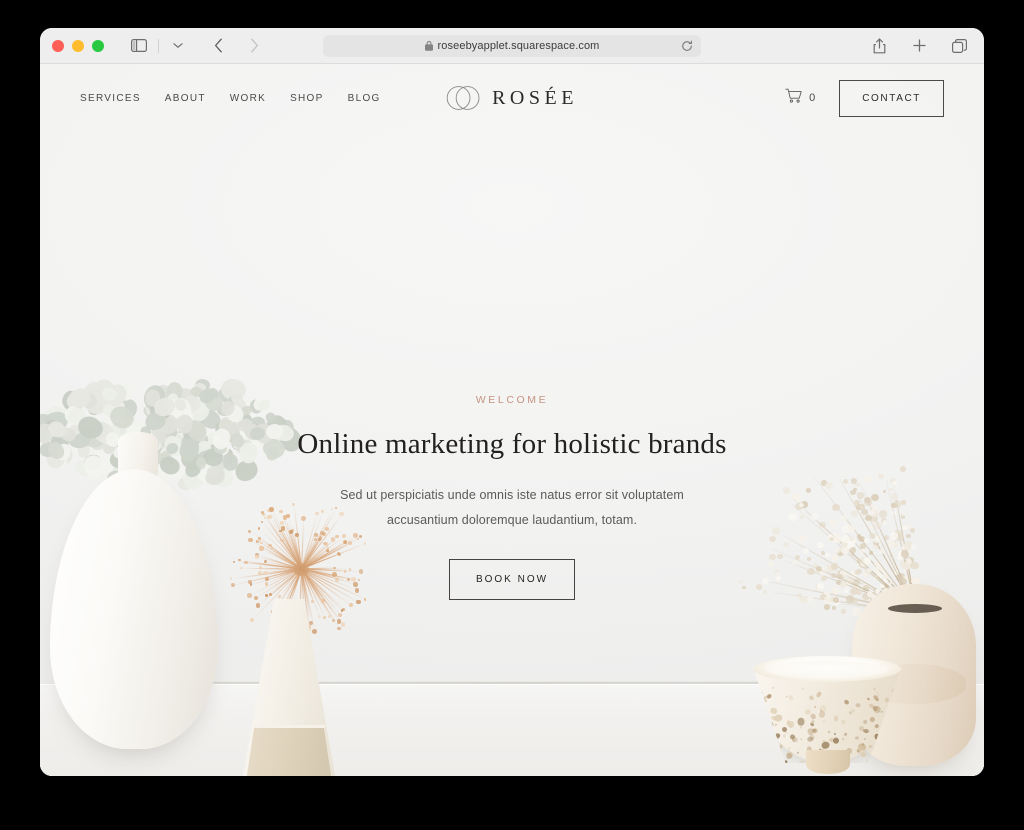  I want to click on zoom-window-button, so click(98, 45).